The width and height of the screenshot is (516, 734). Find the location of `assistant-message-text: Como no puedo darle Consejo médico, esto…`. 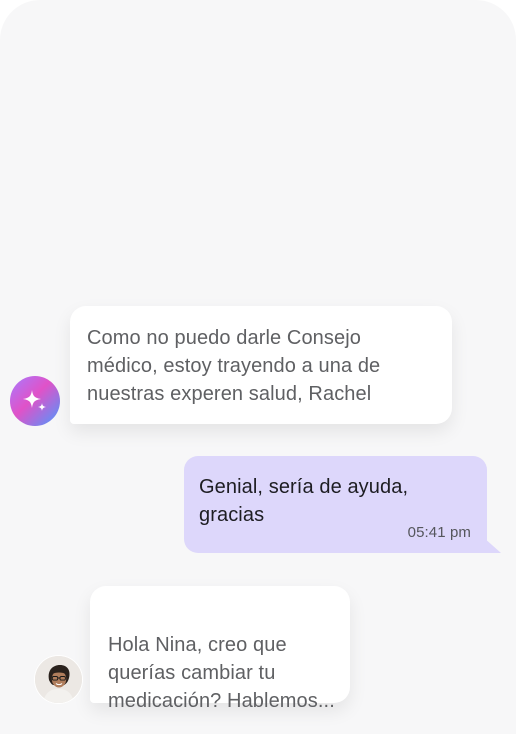

assistant-message-text: Como no puedo darle Consejo médico, esto… is located at coordinates (234, 366).